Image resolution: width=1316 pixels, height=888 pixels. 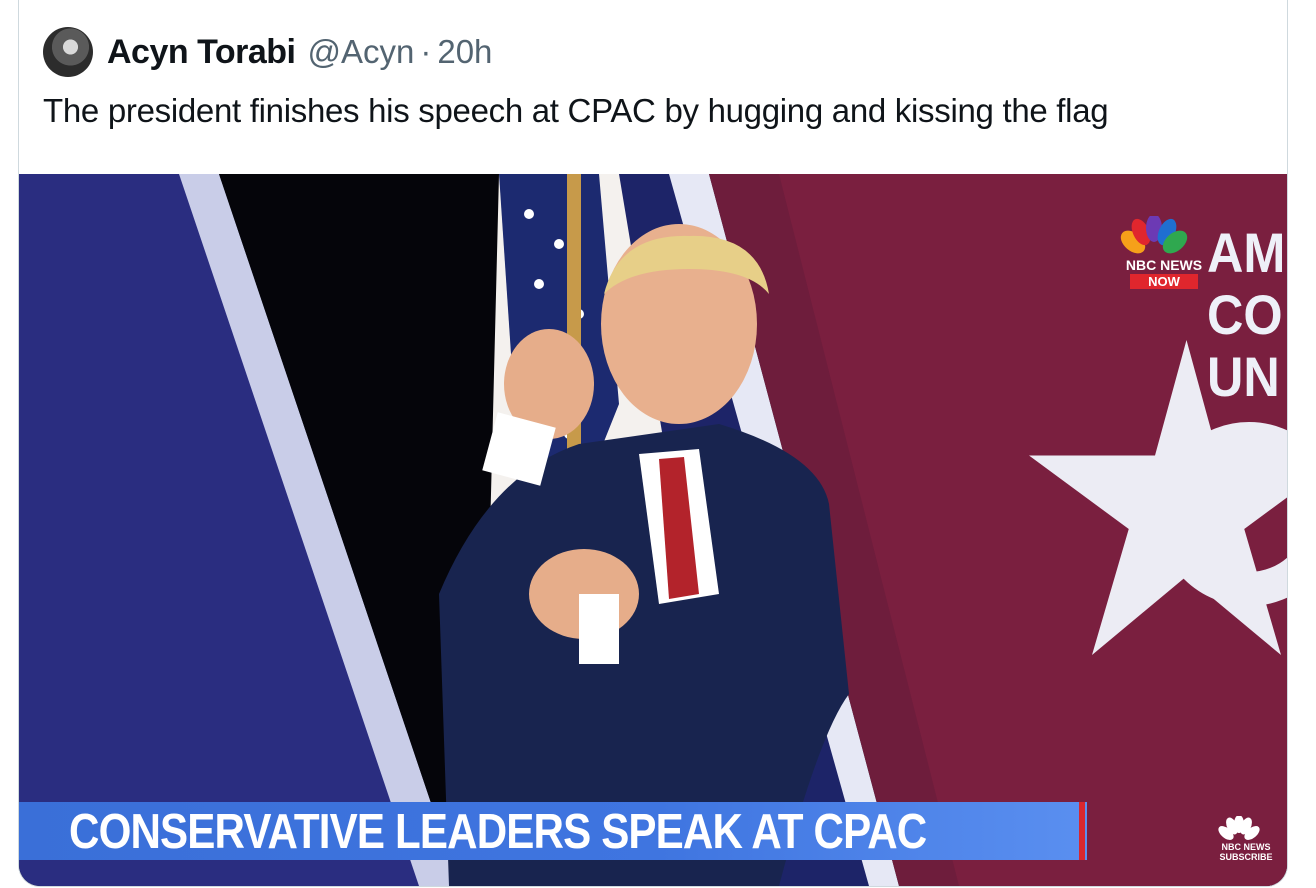 What do you see at coordinates (1164, 265) in the screenshot?
I see `logo-network-label: NBC NEWS` at bounding box center [1164, 265].